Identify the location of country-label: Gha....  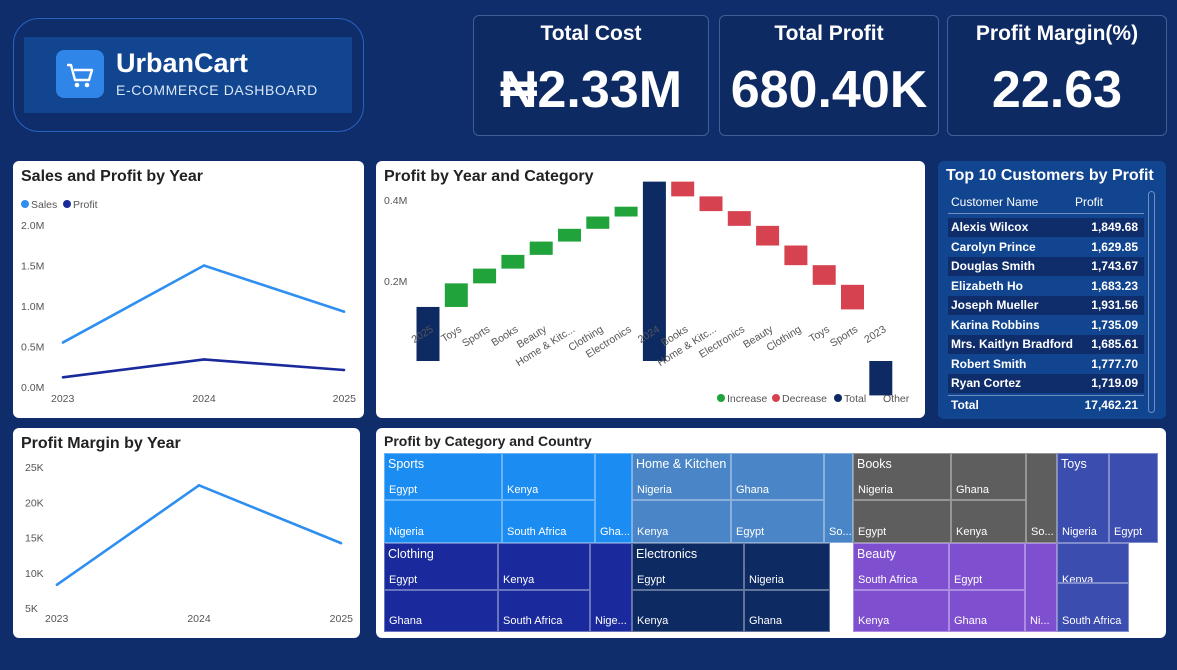
(615, 532).